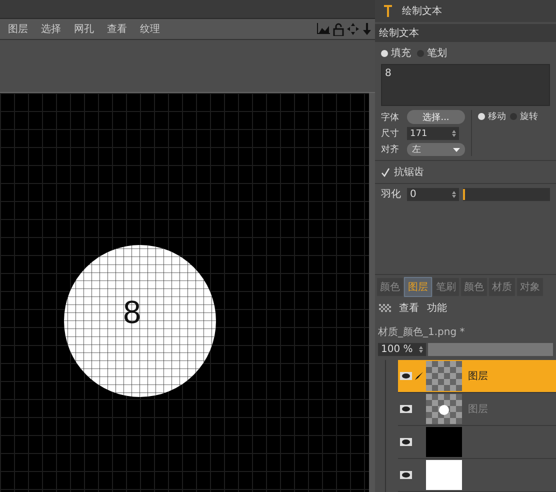 Image resolution: width=556 pixels, height=492 pixels. What do you see at coordinates (84, 29) in the screenshot?
I see `menu-item: 网孔` at bounding box center [84, 29].